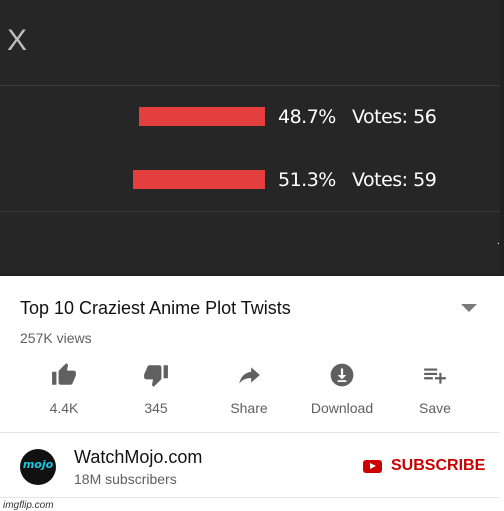  I want to click on video-title: Top 10 Craziest Anime Plot Twists, so click(155, 308).